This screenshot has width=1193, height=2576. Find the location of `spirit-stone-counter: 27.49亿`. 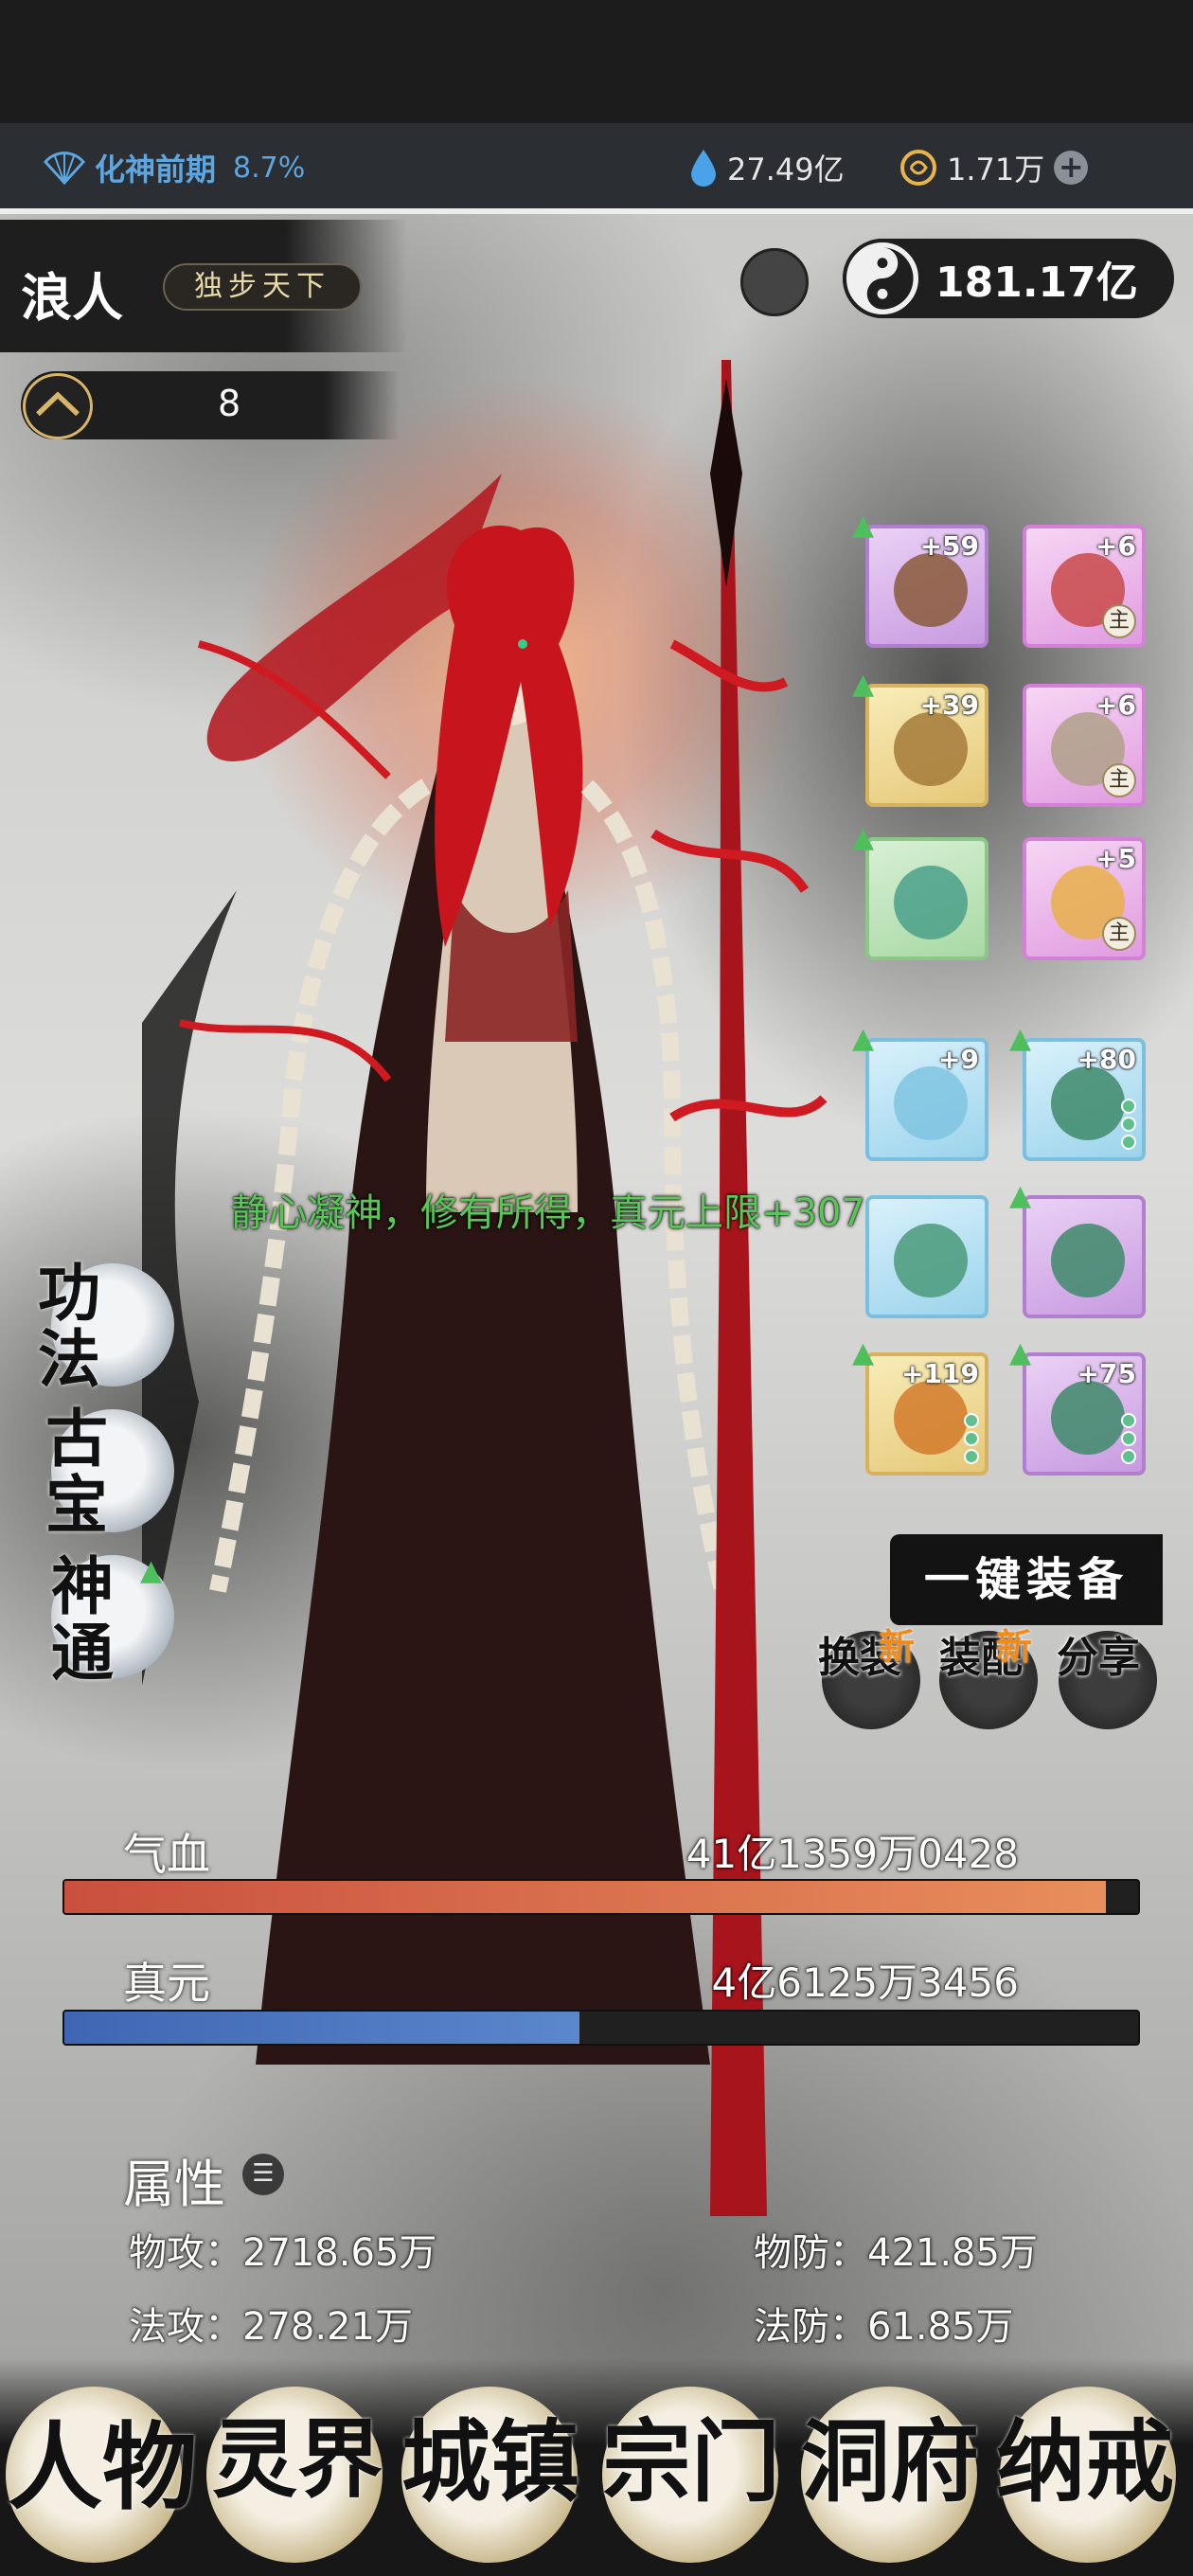

spirit-stone-counter: 27.49亿 is located at coordinates (767, 167).